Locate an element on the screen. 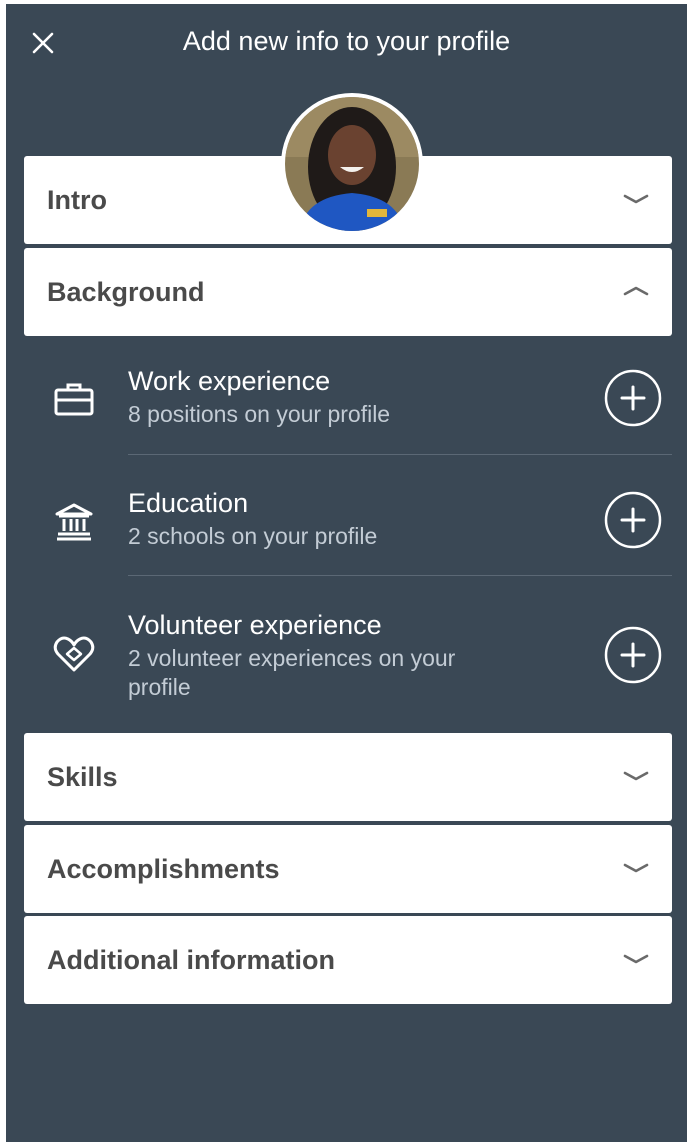  avatar is located at coordinates (352, 164).